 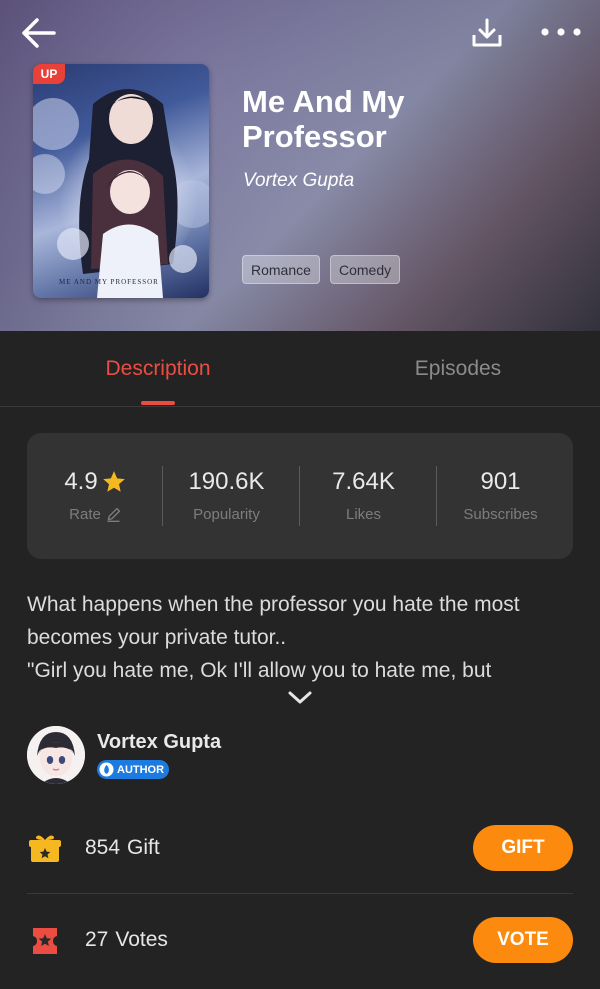 I want to click on gift-row: 854 Gift GIFT, so click(x=300, y=848).